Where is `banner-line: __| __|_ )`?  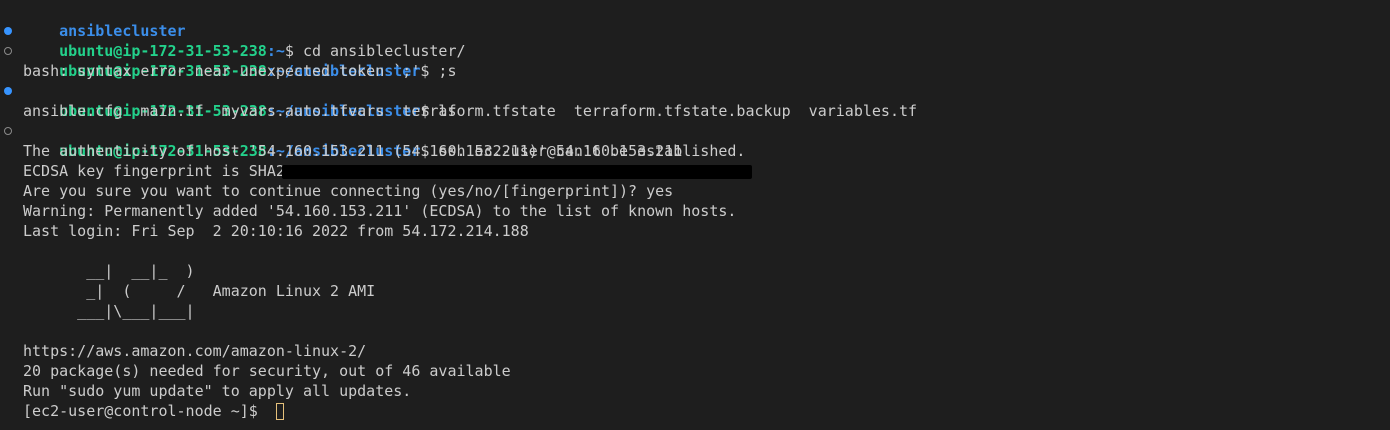
banner-line: __| __|_ ) is located at coordinates (109, 271).